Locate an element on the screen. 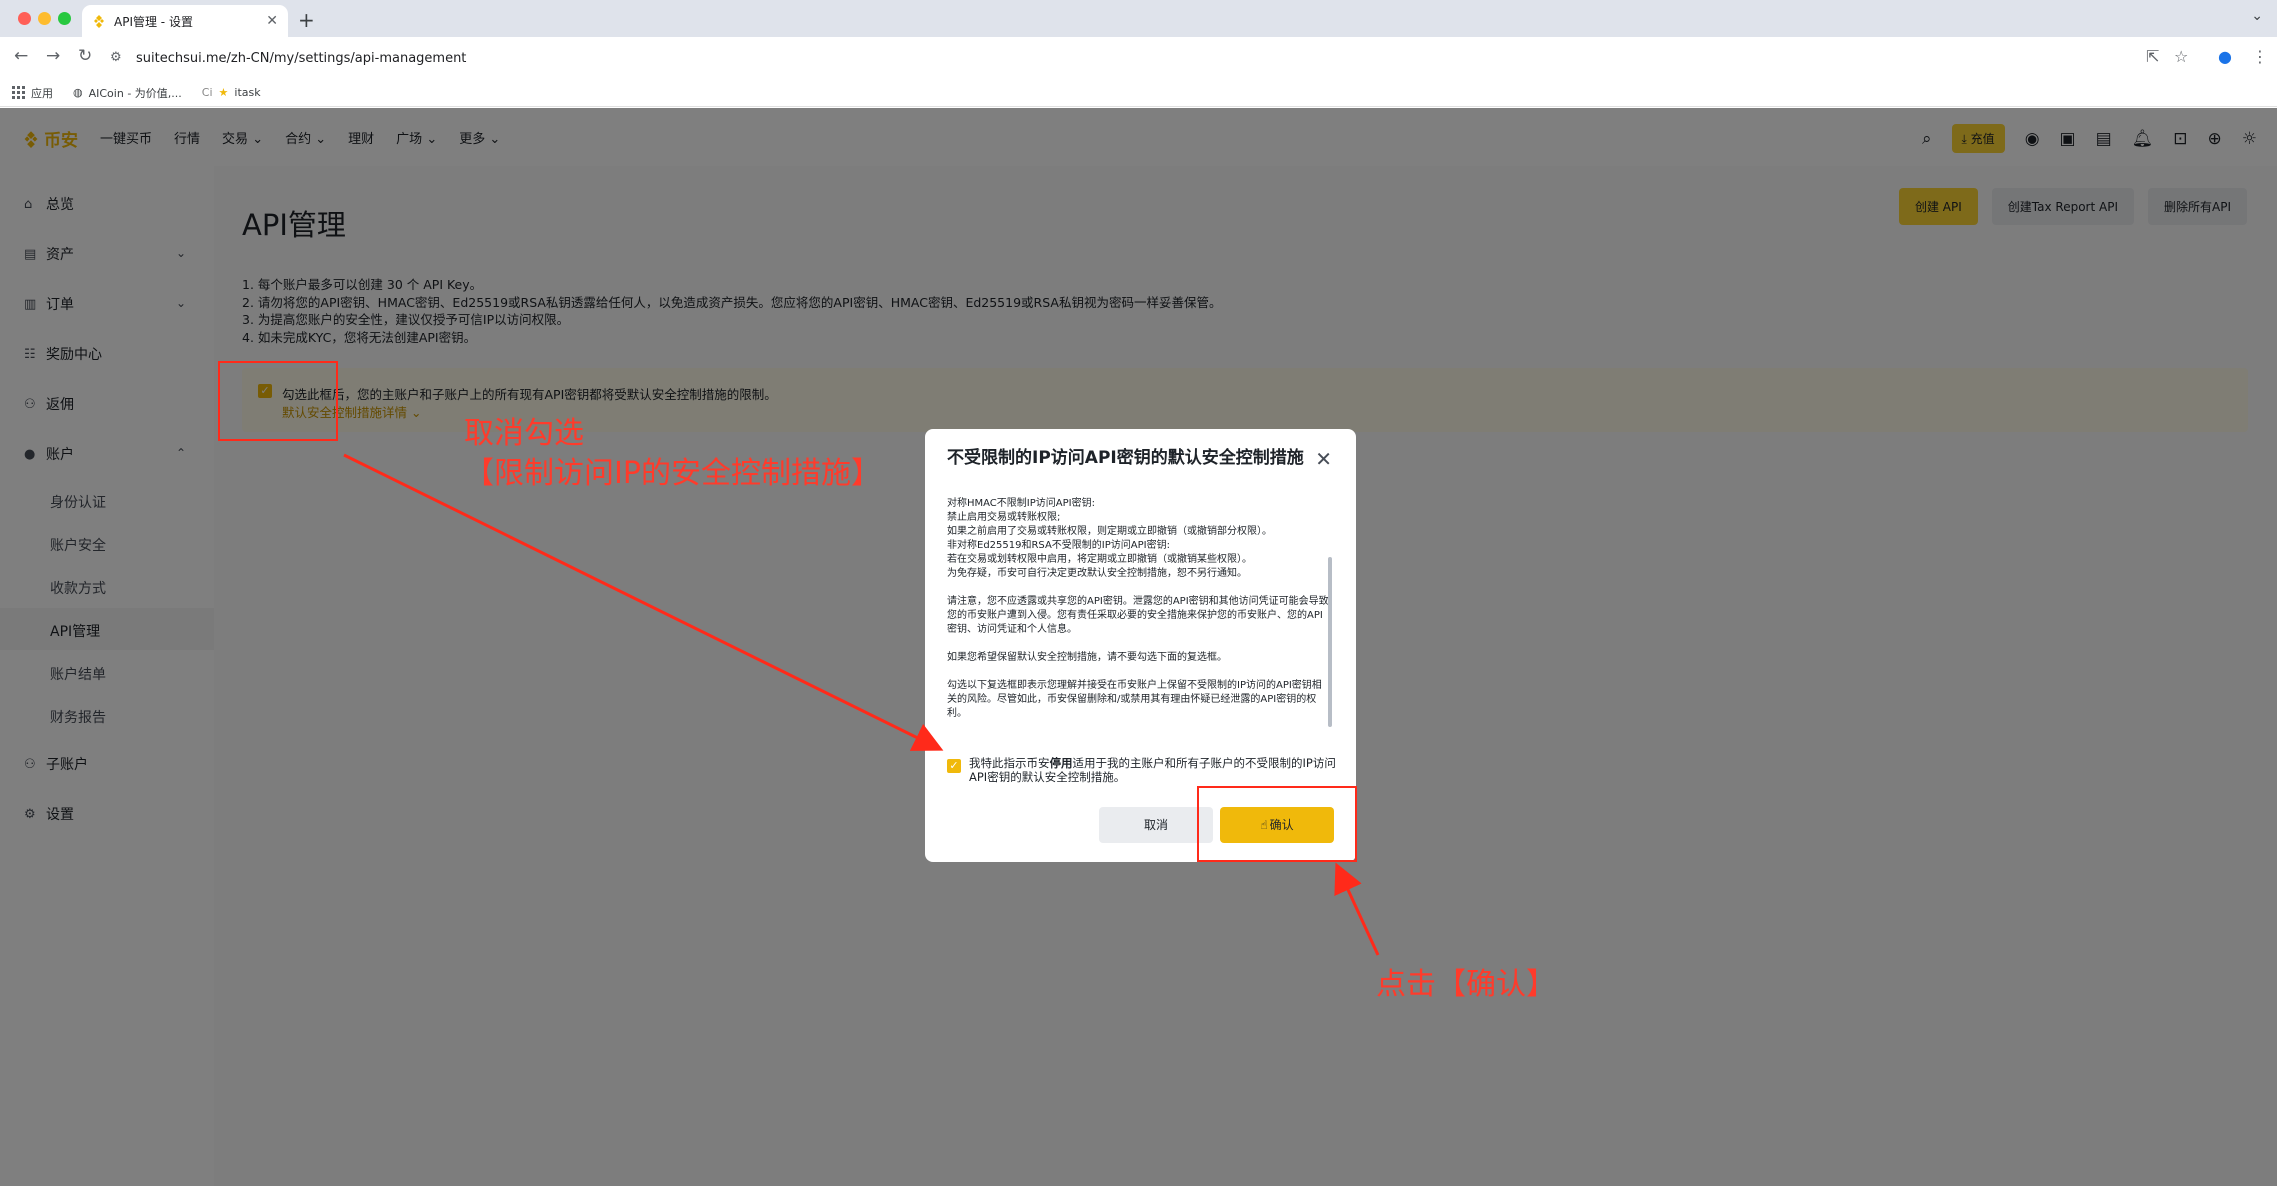 The height and width of the screenshot is (1186, 2277). star-icon: ★ is located at coordinates (223, 92).